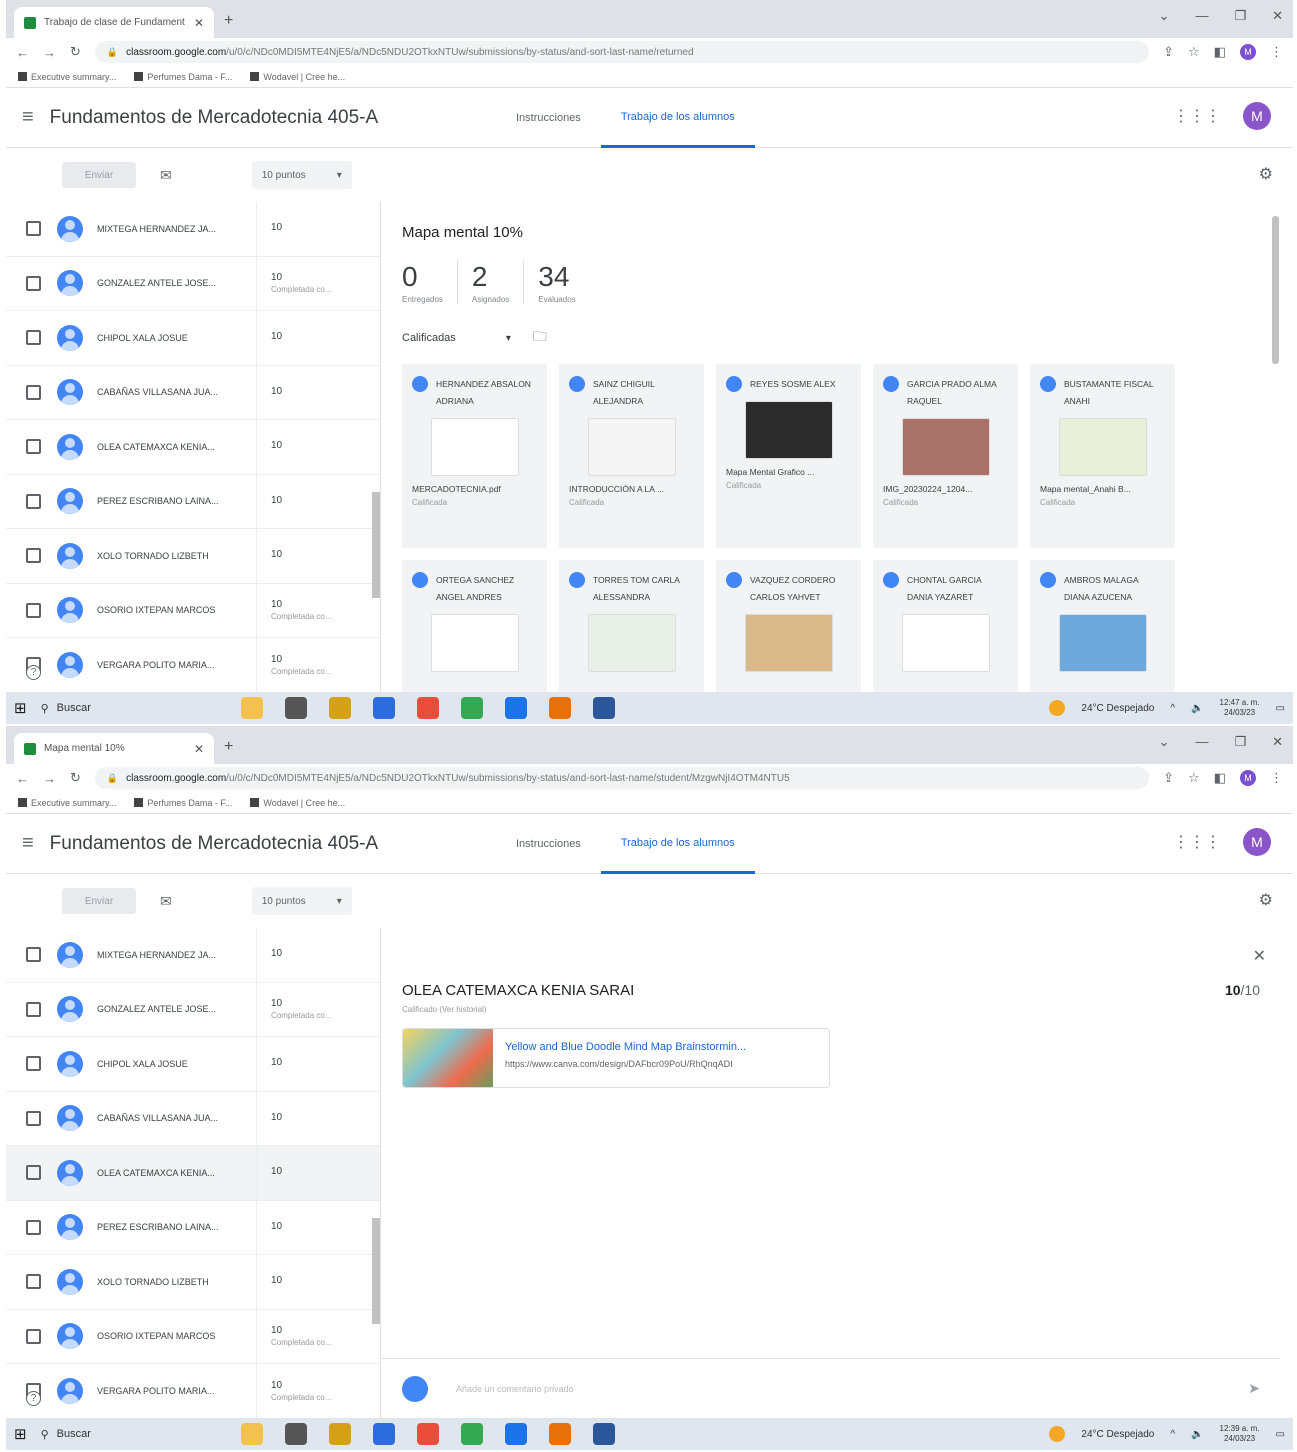 The image size is (1297, 1452). Describe the element at coordinates (548, 118) in the screenshot. I see `tab-instructions: Instrucciones` at that location.